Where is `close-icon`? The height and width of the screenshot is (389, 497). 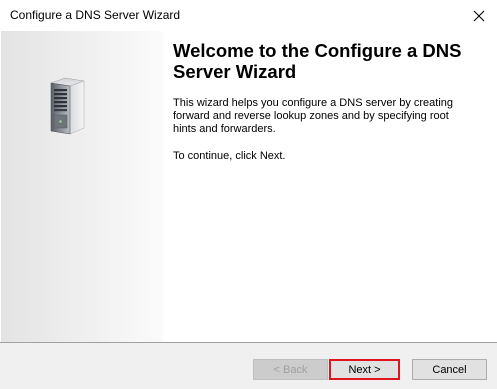
close-icon is located at coordinates (479, 15).